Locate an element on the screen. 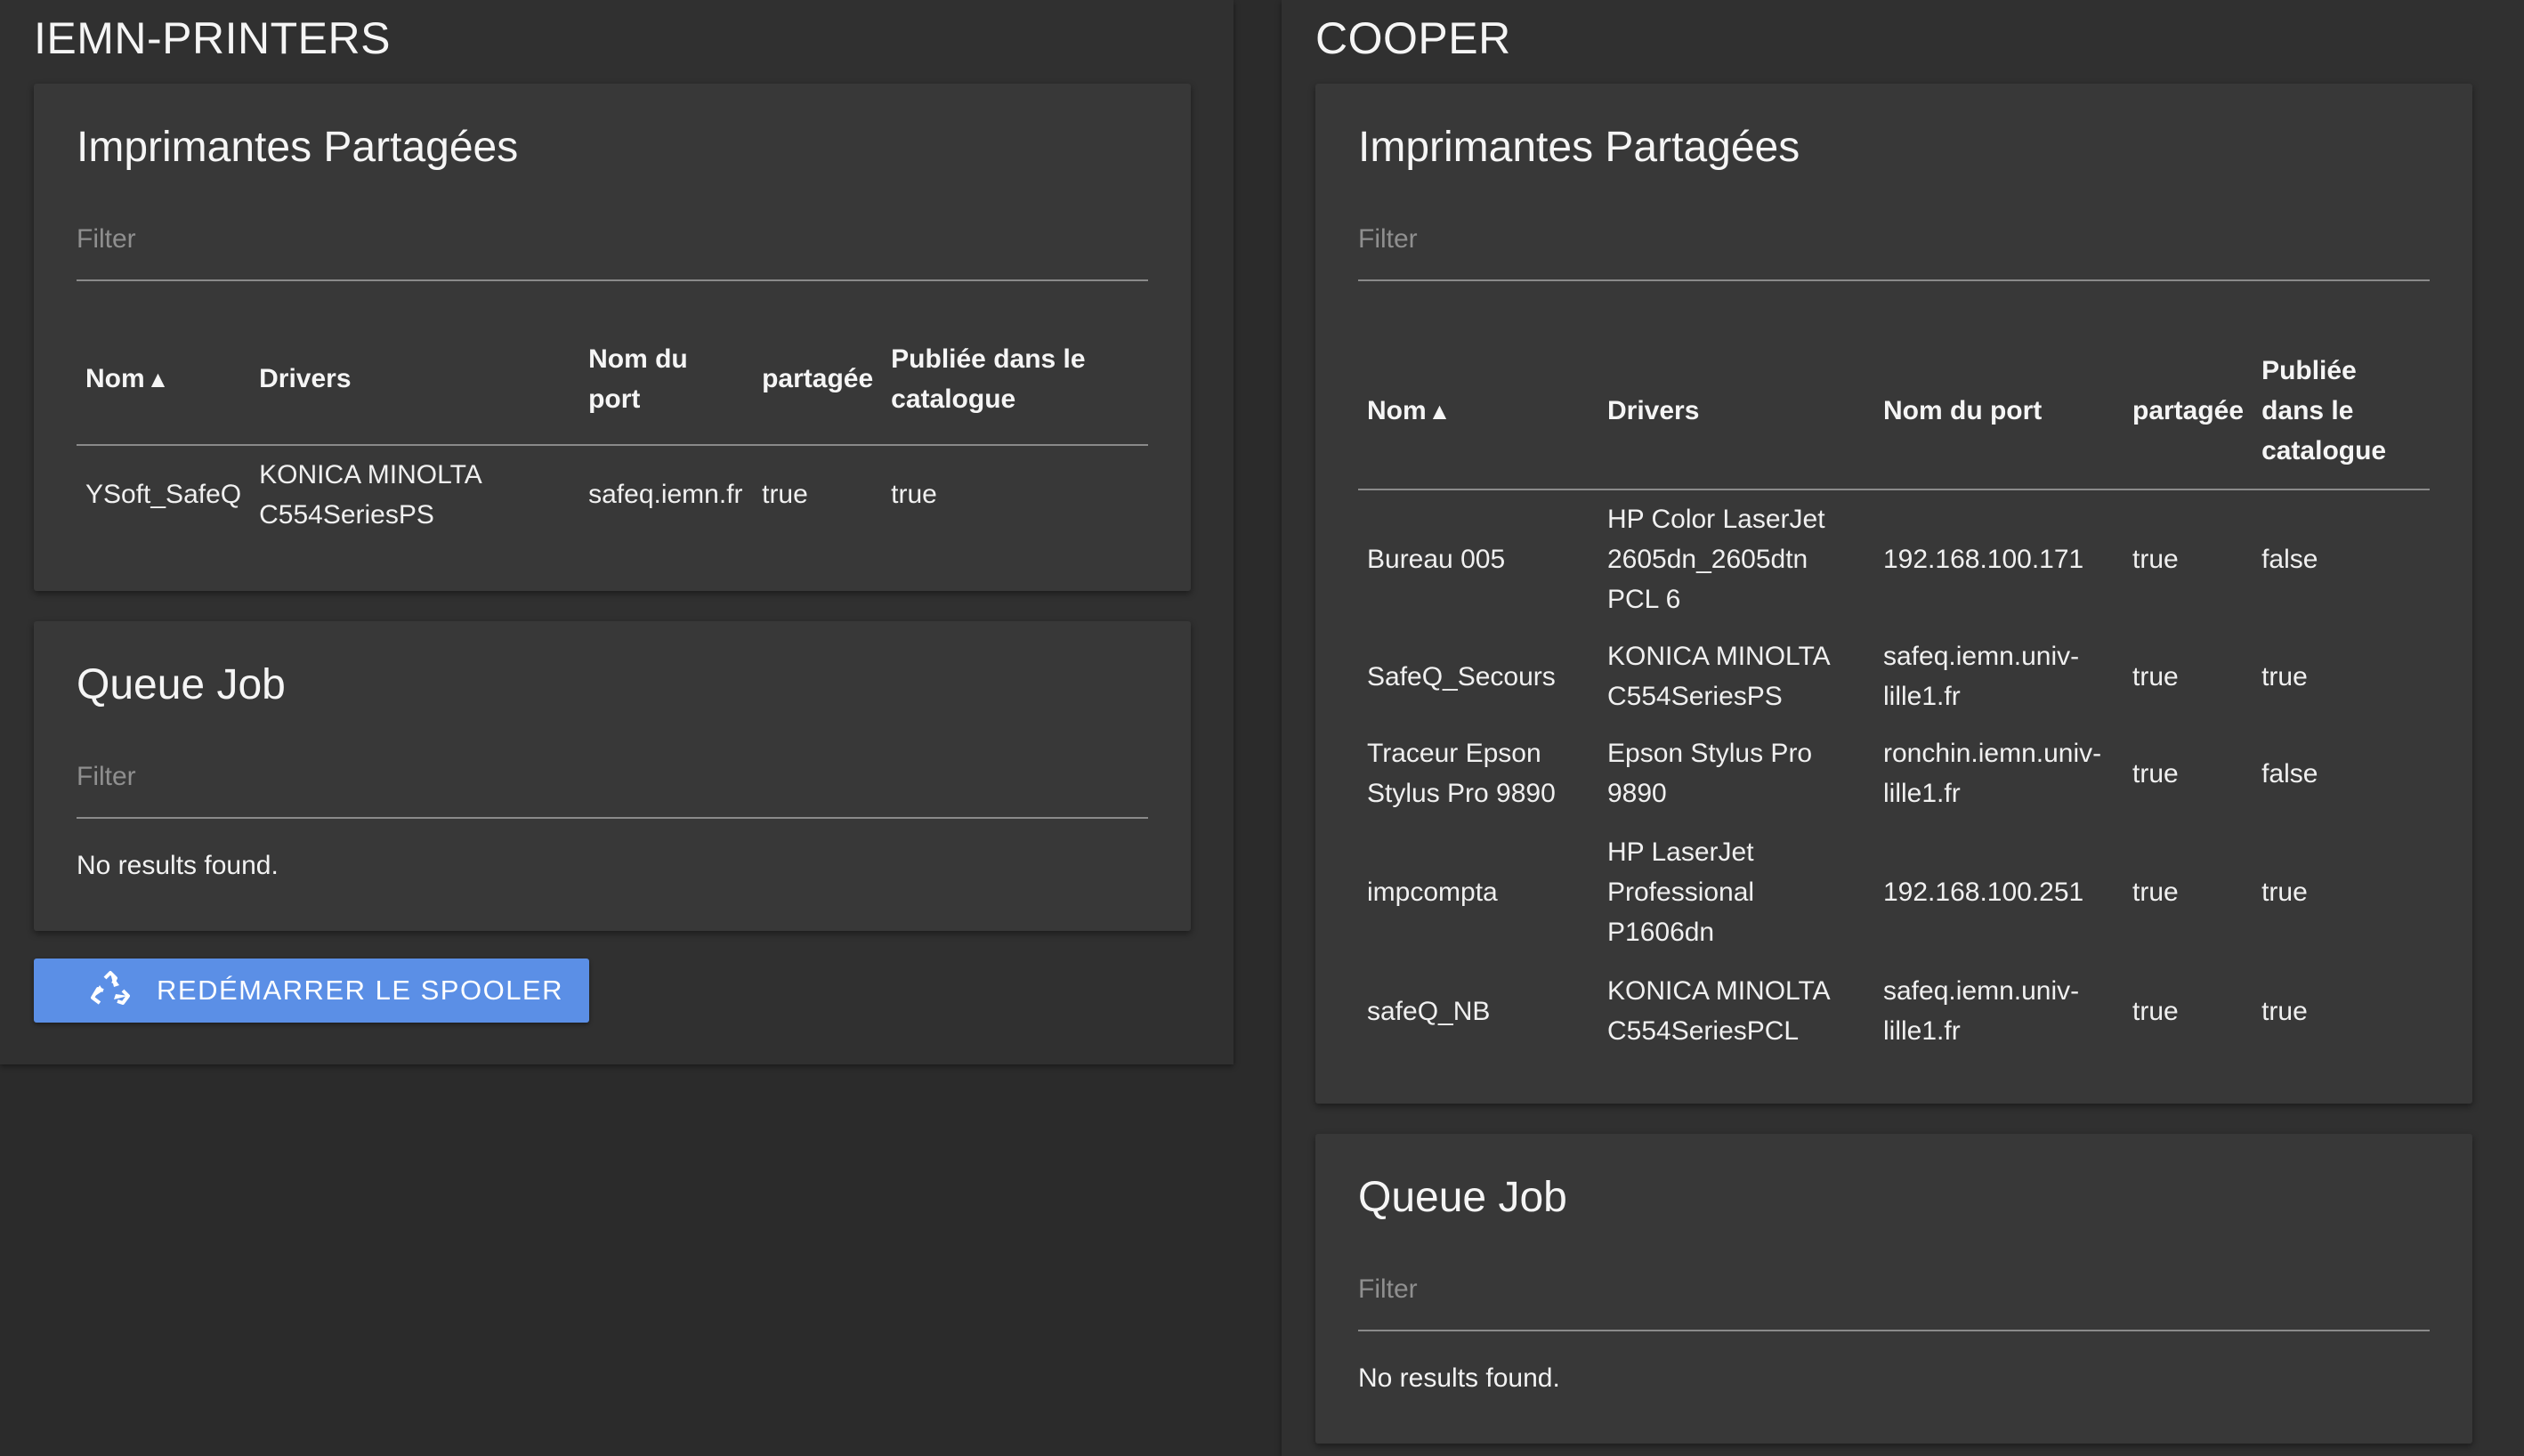 The image size is (2524, 1456). server-title: COOPER is located at coordinates (1413, 38).